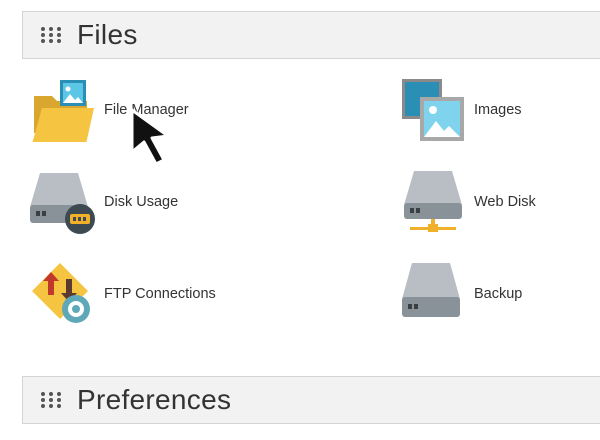 Image resolution: width=600 pixels, height=440 pixels. I want to click on file-manager-link: File Manager, so click(108, 110).